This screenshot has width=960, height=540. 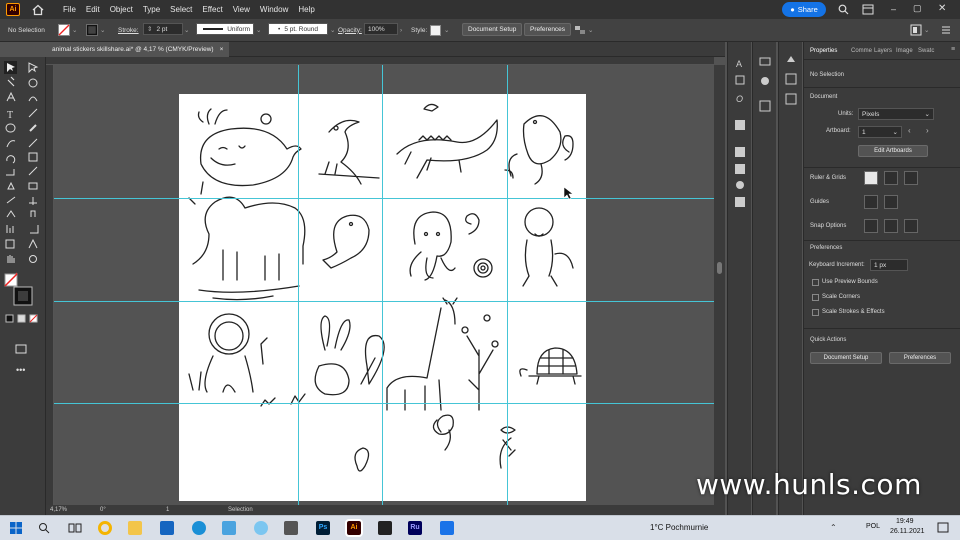 I want to click on share-button: ● Share, so click(x=804, y=9).